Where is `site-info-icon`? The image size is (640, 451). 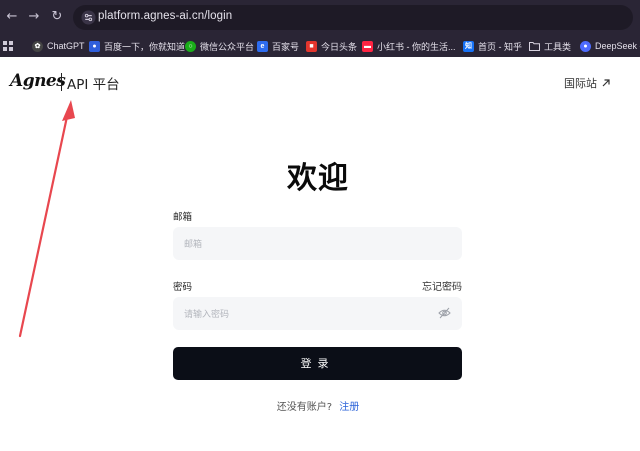
site-info-icon is located at coordinates (88, 17).